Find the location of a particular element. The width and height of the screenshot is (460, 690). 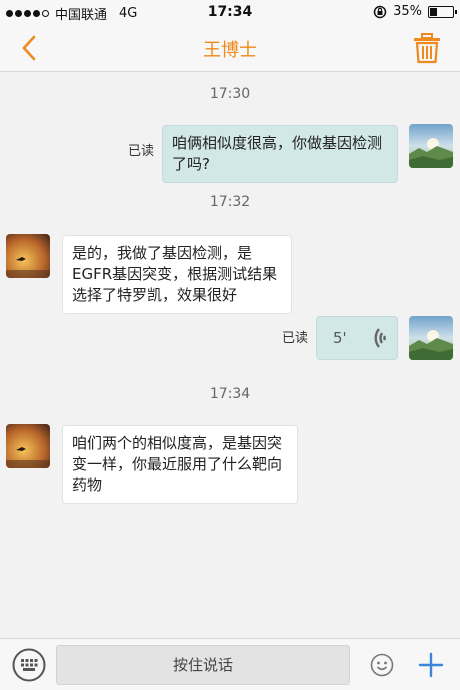

more-options-button is located at coordinates (431, 665).